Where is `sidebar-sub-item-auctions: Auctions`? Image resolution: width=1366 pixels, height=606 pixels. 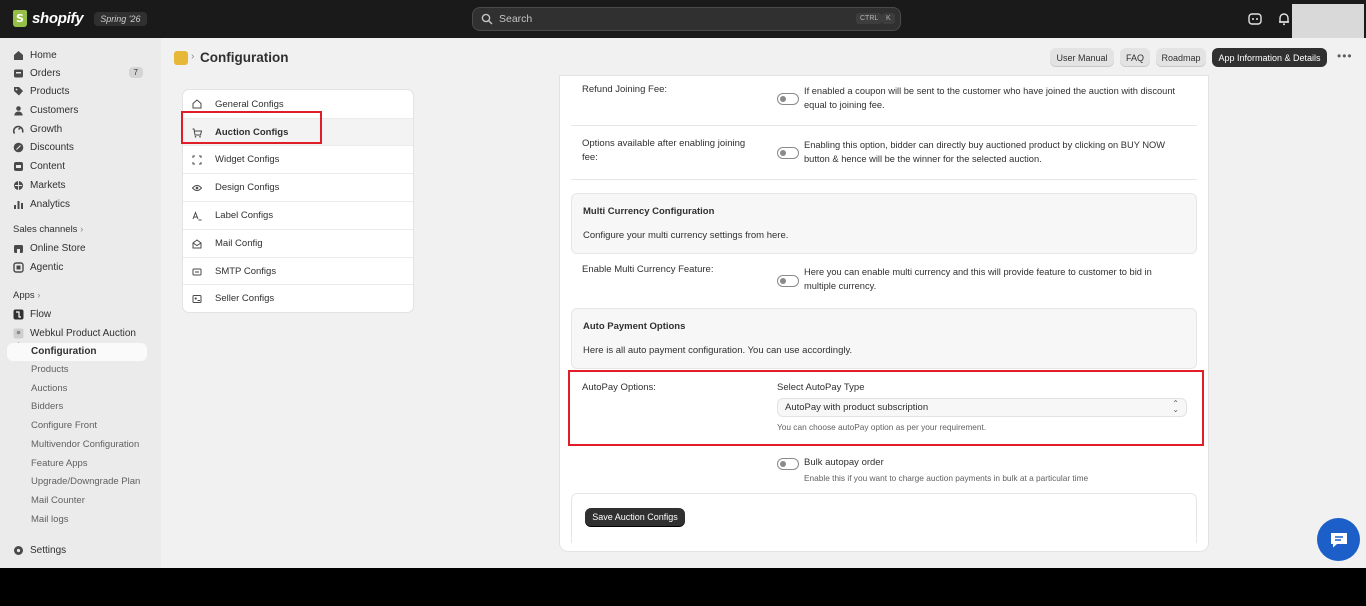 sidebar-sub-item-auctions: Auctions is located at coordinates (49, 389).